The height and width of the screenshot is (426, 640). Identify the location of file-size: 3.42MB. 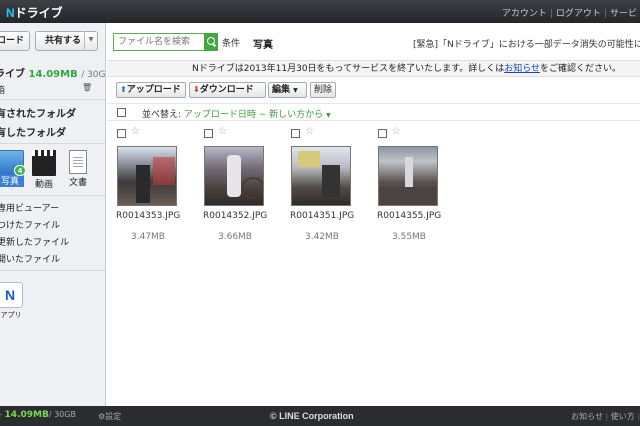
(322, 237).